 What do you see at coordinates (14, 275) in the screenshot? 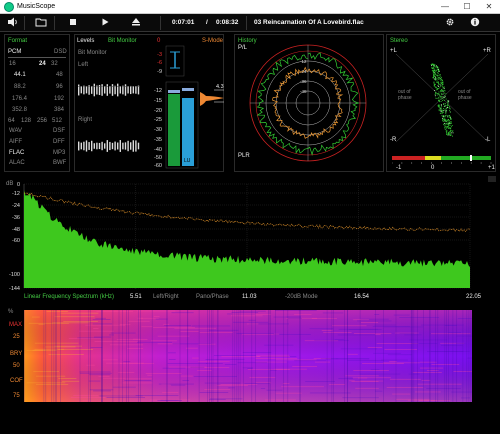
I see `spectrum-db-tick: -100` at bounding box center [14, 275].